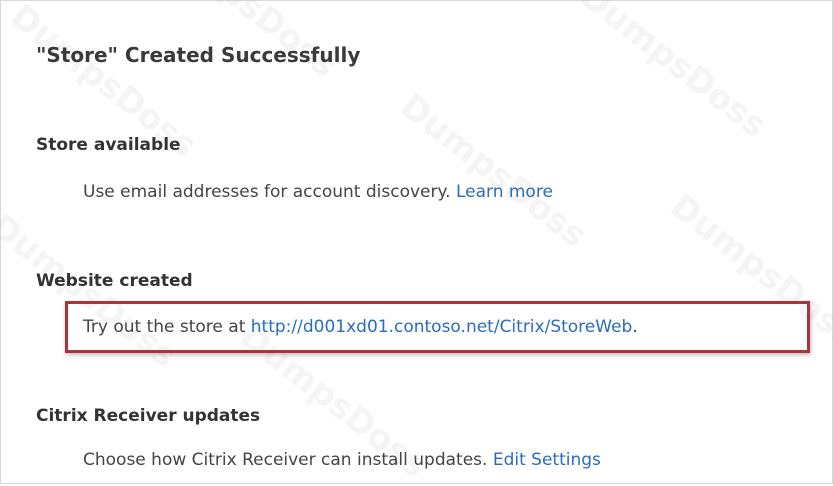  What do you see at coordinates (164, 327) in the screenshot?
I see `website-created-text: Try out the store at` at bounding box center [164, 327].